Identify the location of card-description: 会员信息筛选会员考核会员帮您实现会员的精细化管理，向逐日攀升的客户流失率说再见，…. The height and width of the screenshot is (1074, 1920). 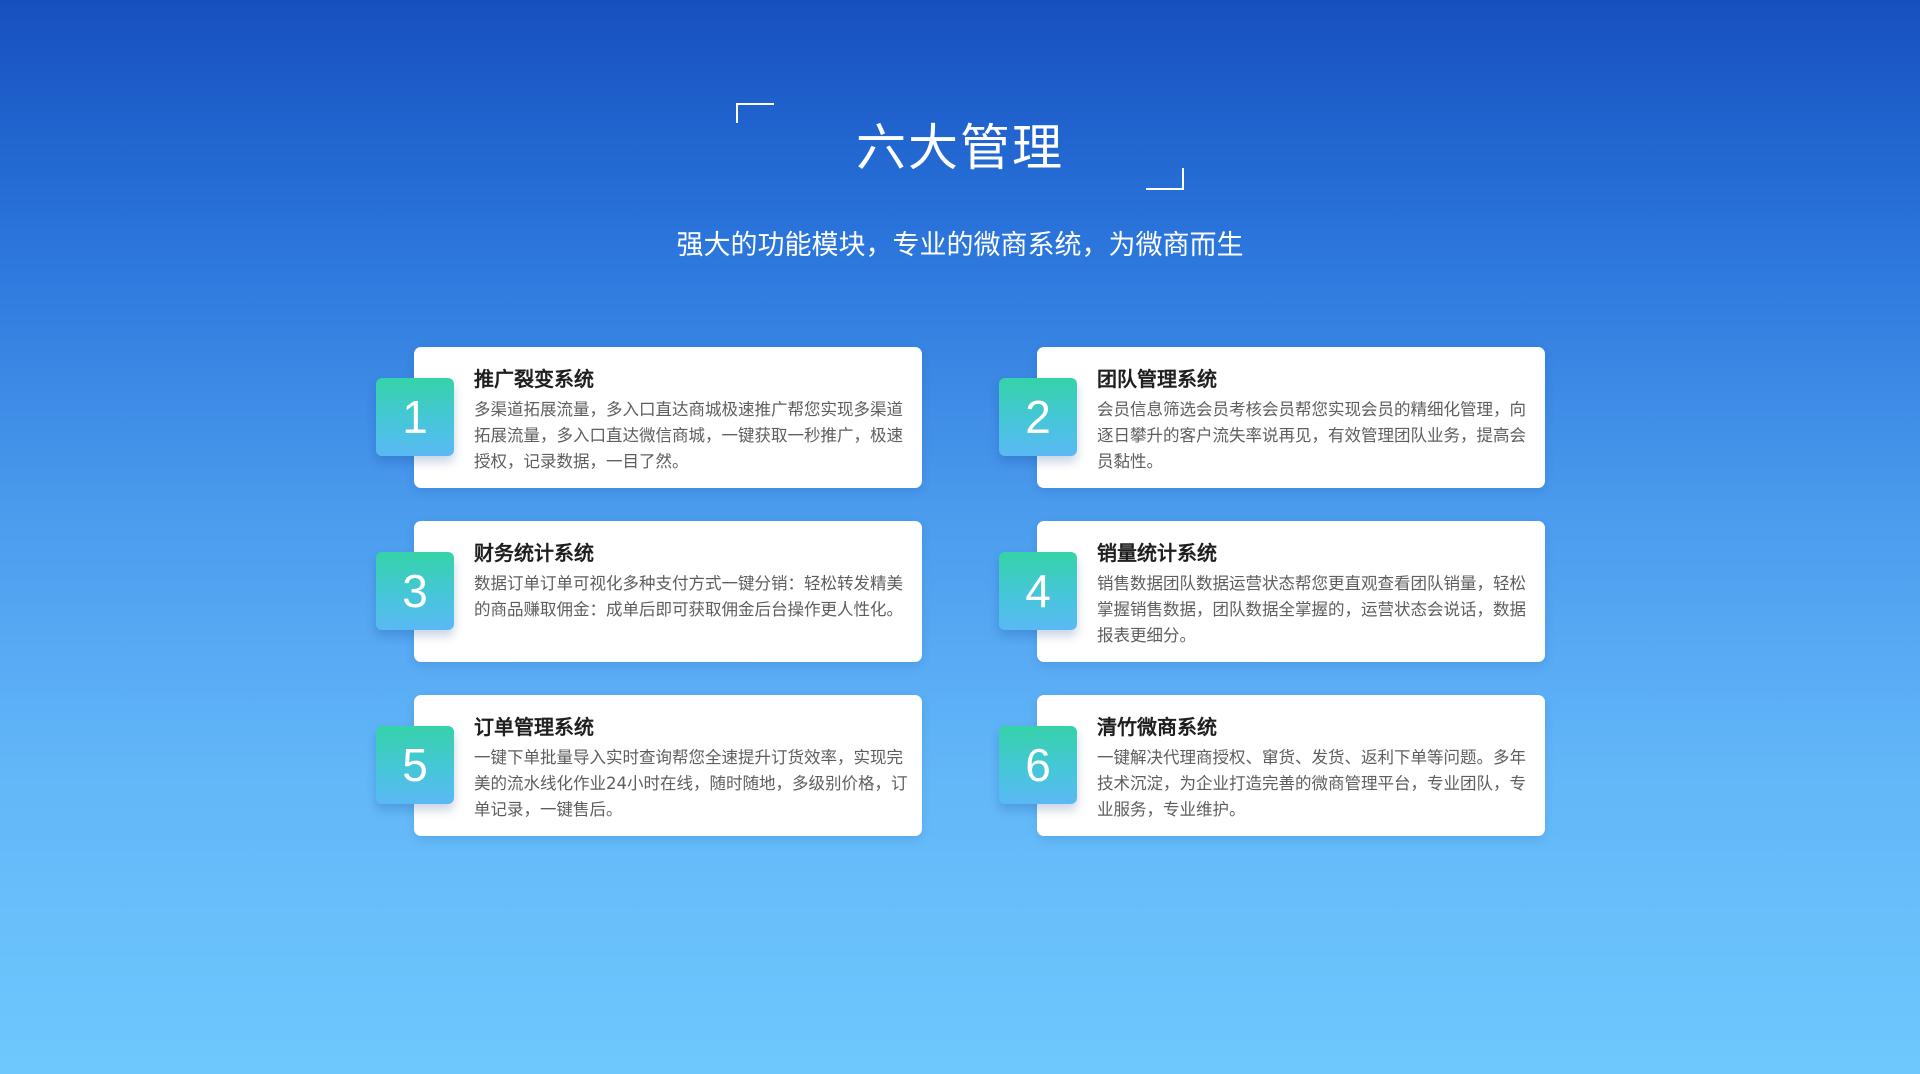
(1311, 435).